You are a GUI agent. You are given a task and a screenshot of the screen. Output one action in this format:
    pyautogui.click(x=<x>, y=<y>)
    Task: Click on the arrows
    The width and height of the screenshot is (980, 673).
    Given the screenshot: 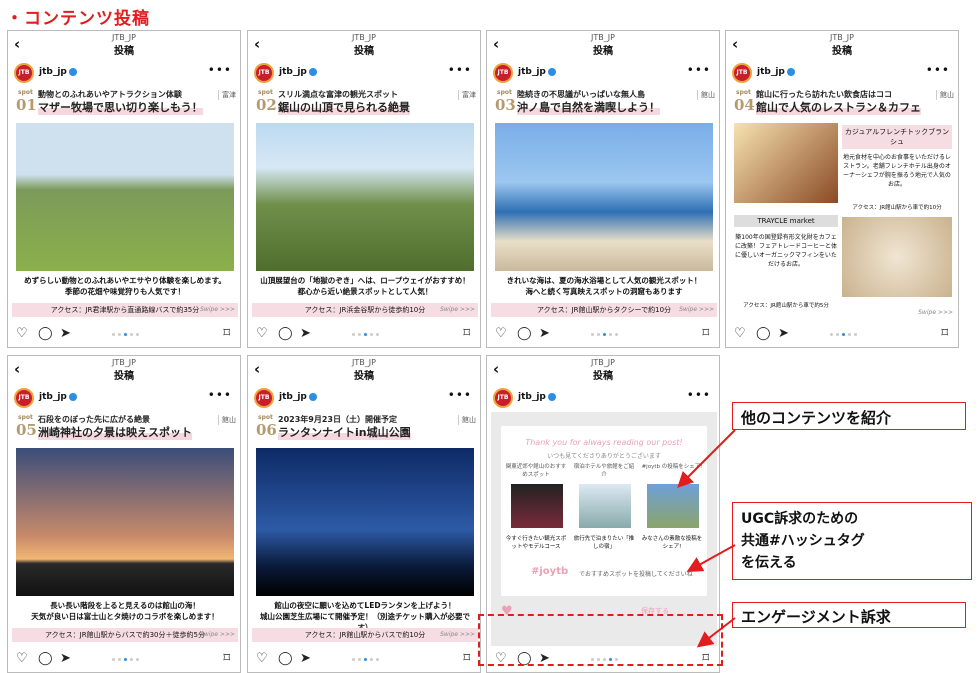 What is the action you would take?
    pyautogui.click(x=706, y=538)
    